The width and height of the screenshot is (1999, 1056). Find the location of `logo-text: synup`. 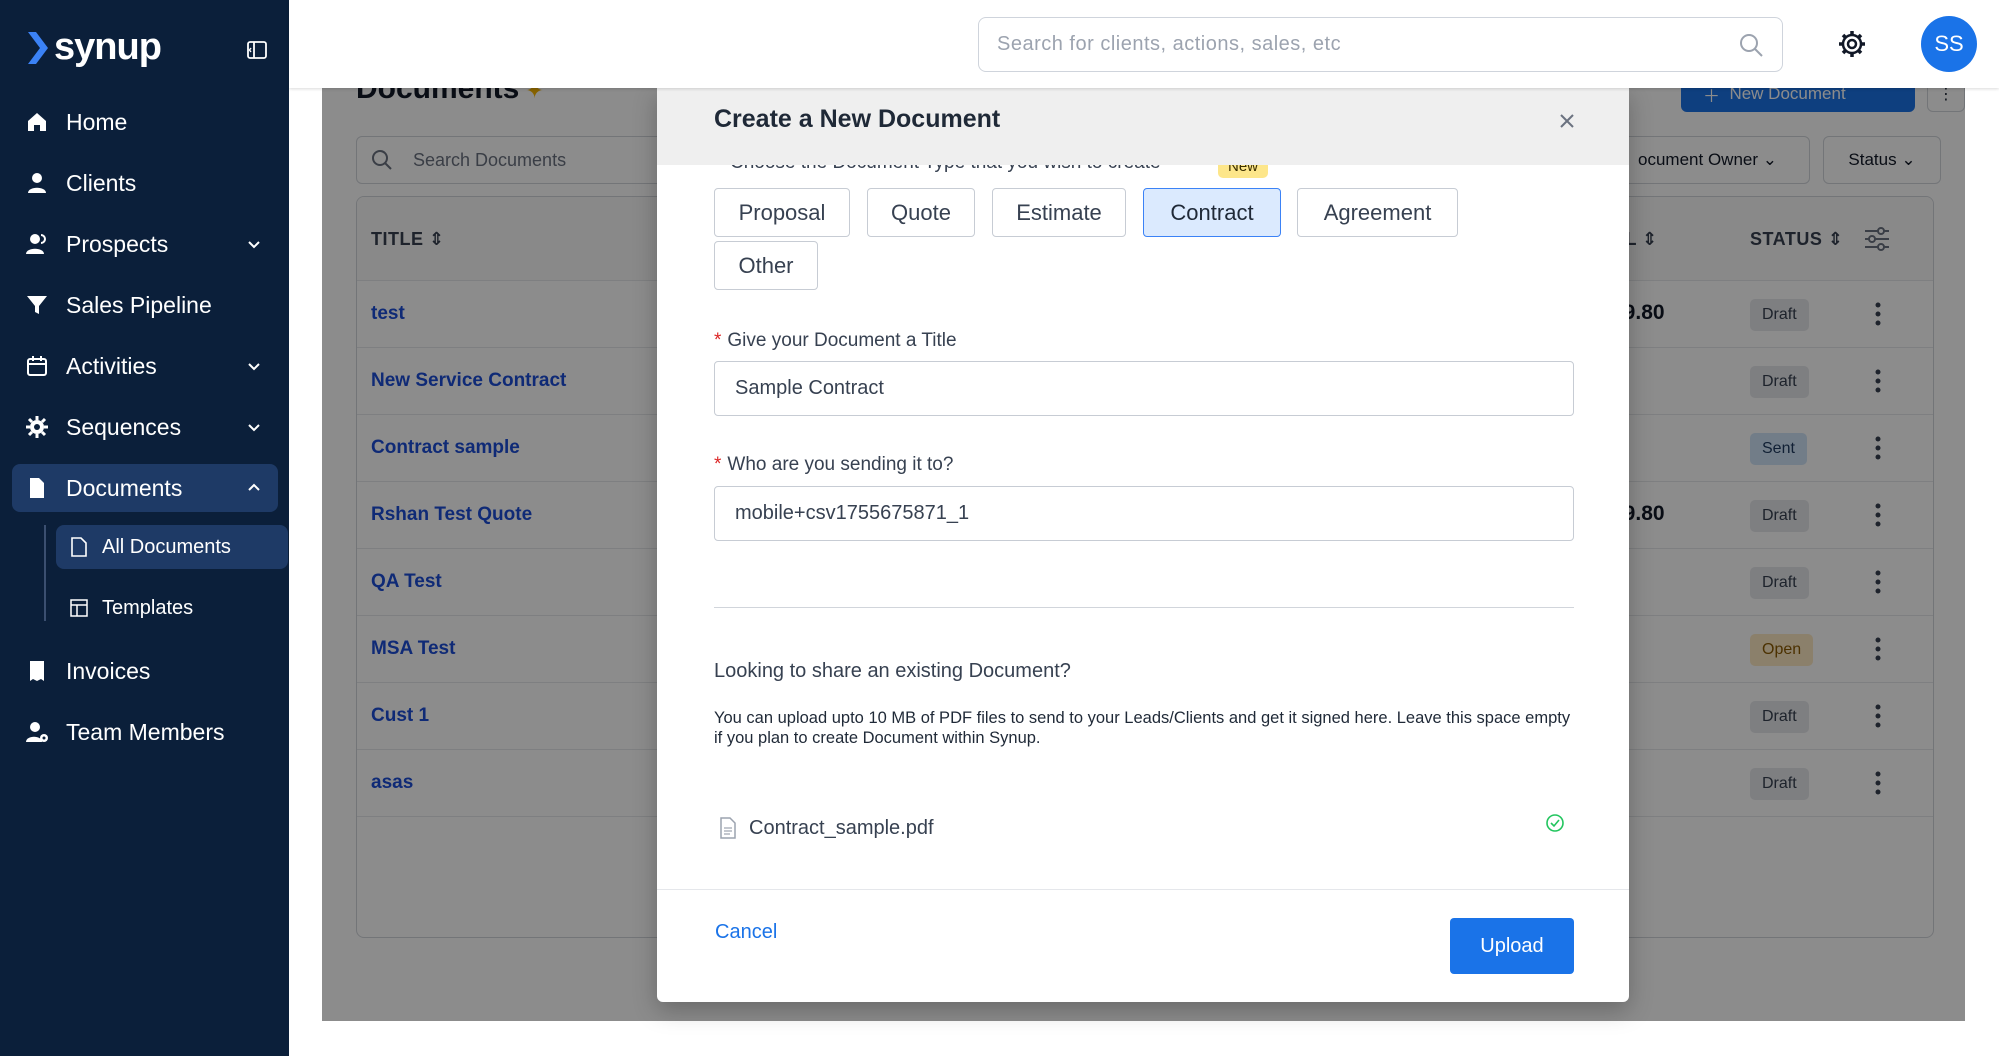

logo-text: synup is located at coordinates (108, 47).